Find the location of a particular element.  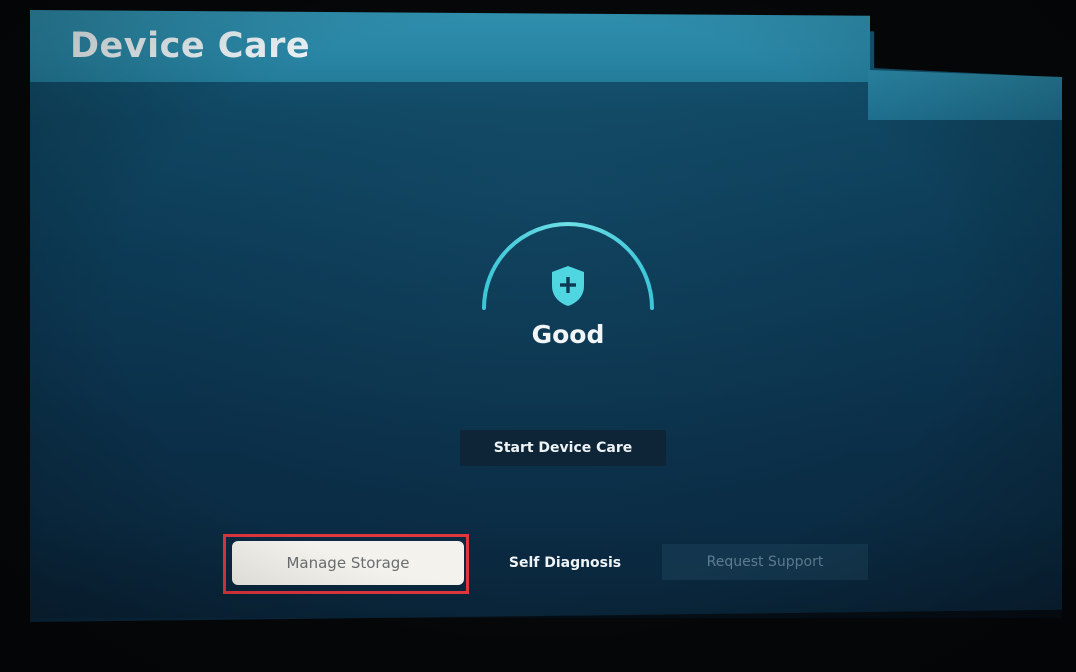

request-support-button: Request Support is located at coordinates (765, 562).